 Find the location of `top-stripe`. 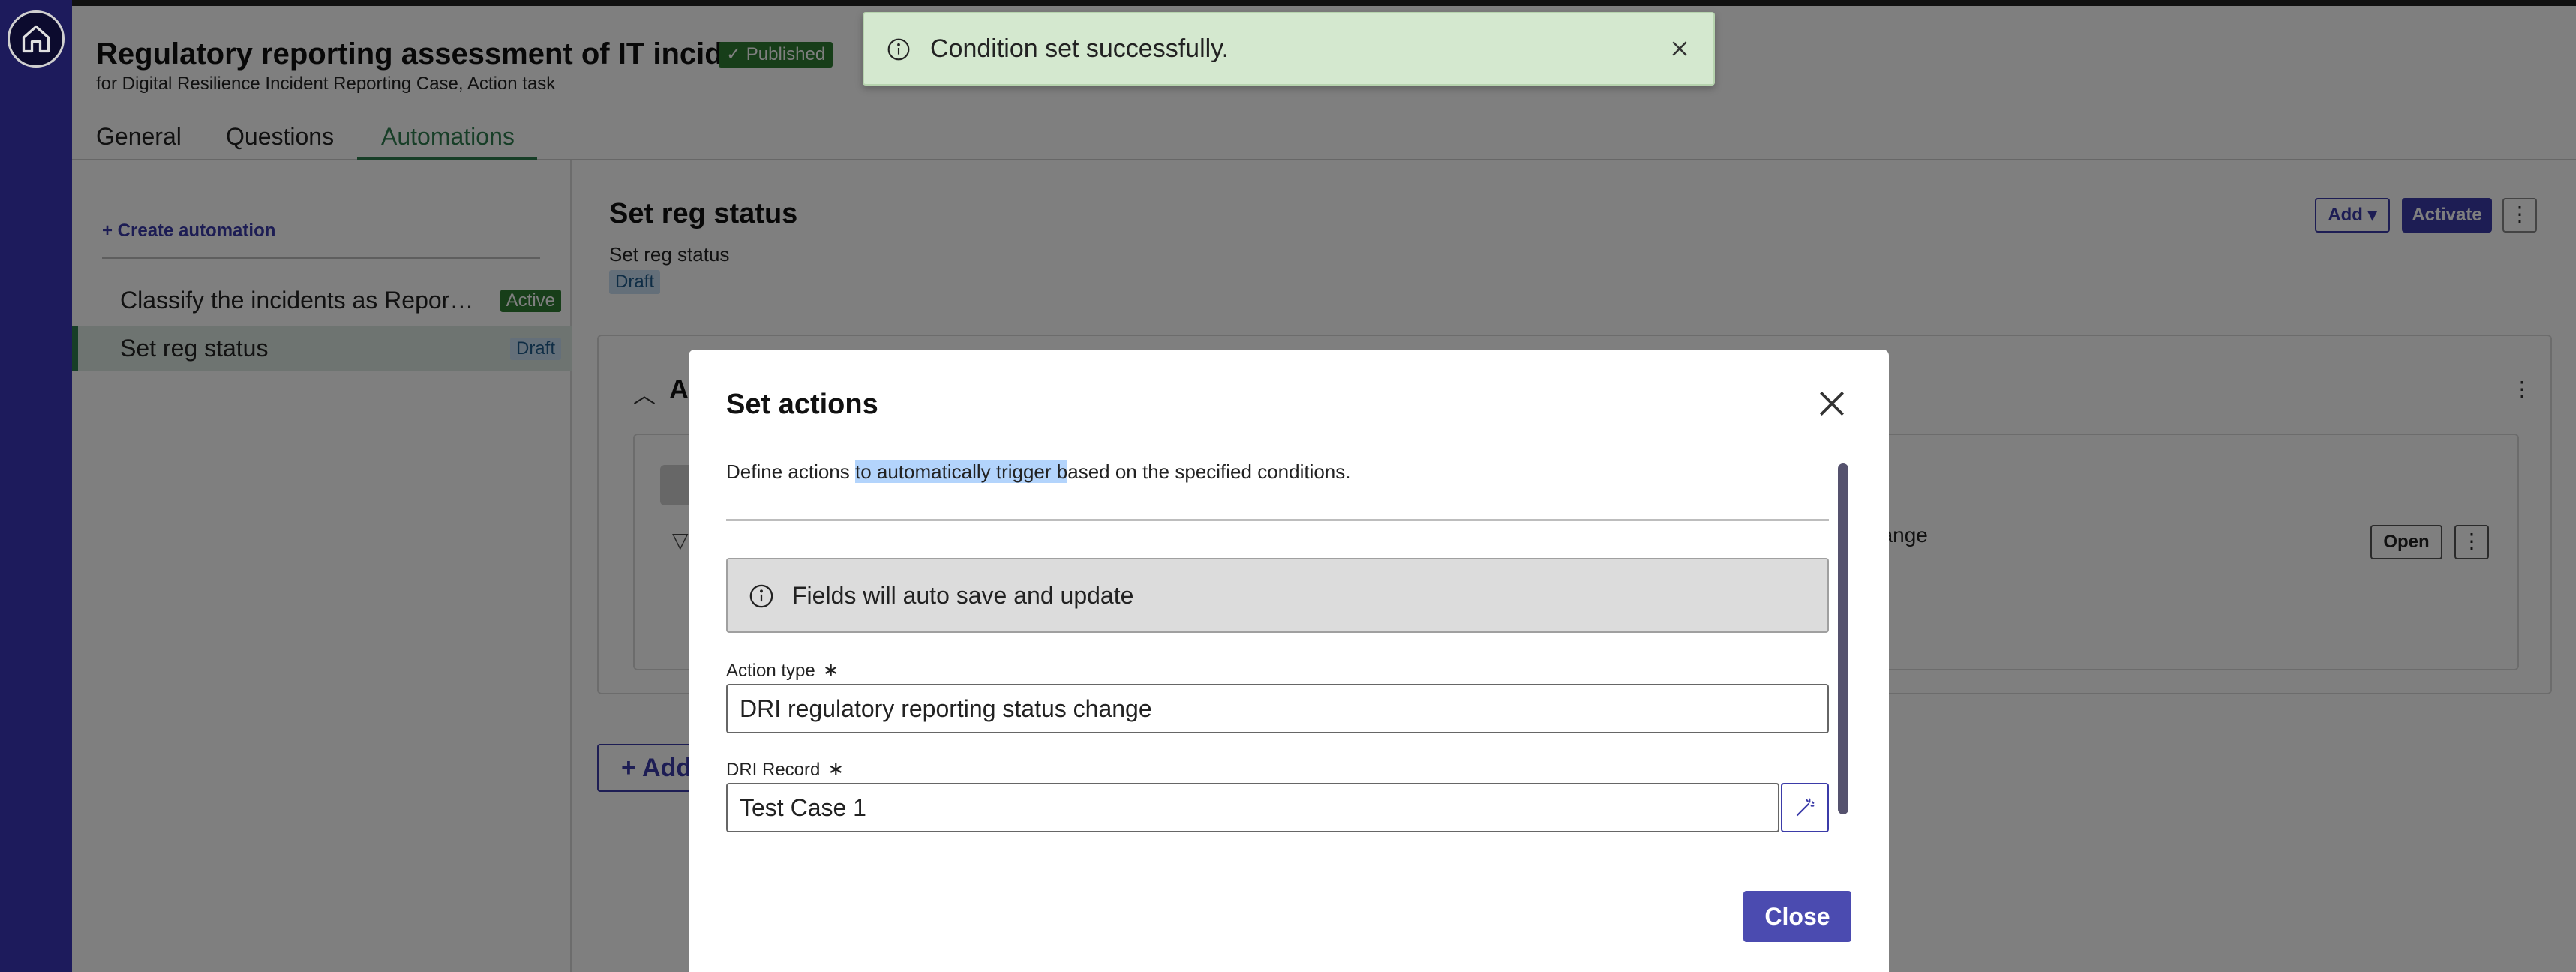

top-stripe is located at coordinates (1288, 3).